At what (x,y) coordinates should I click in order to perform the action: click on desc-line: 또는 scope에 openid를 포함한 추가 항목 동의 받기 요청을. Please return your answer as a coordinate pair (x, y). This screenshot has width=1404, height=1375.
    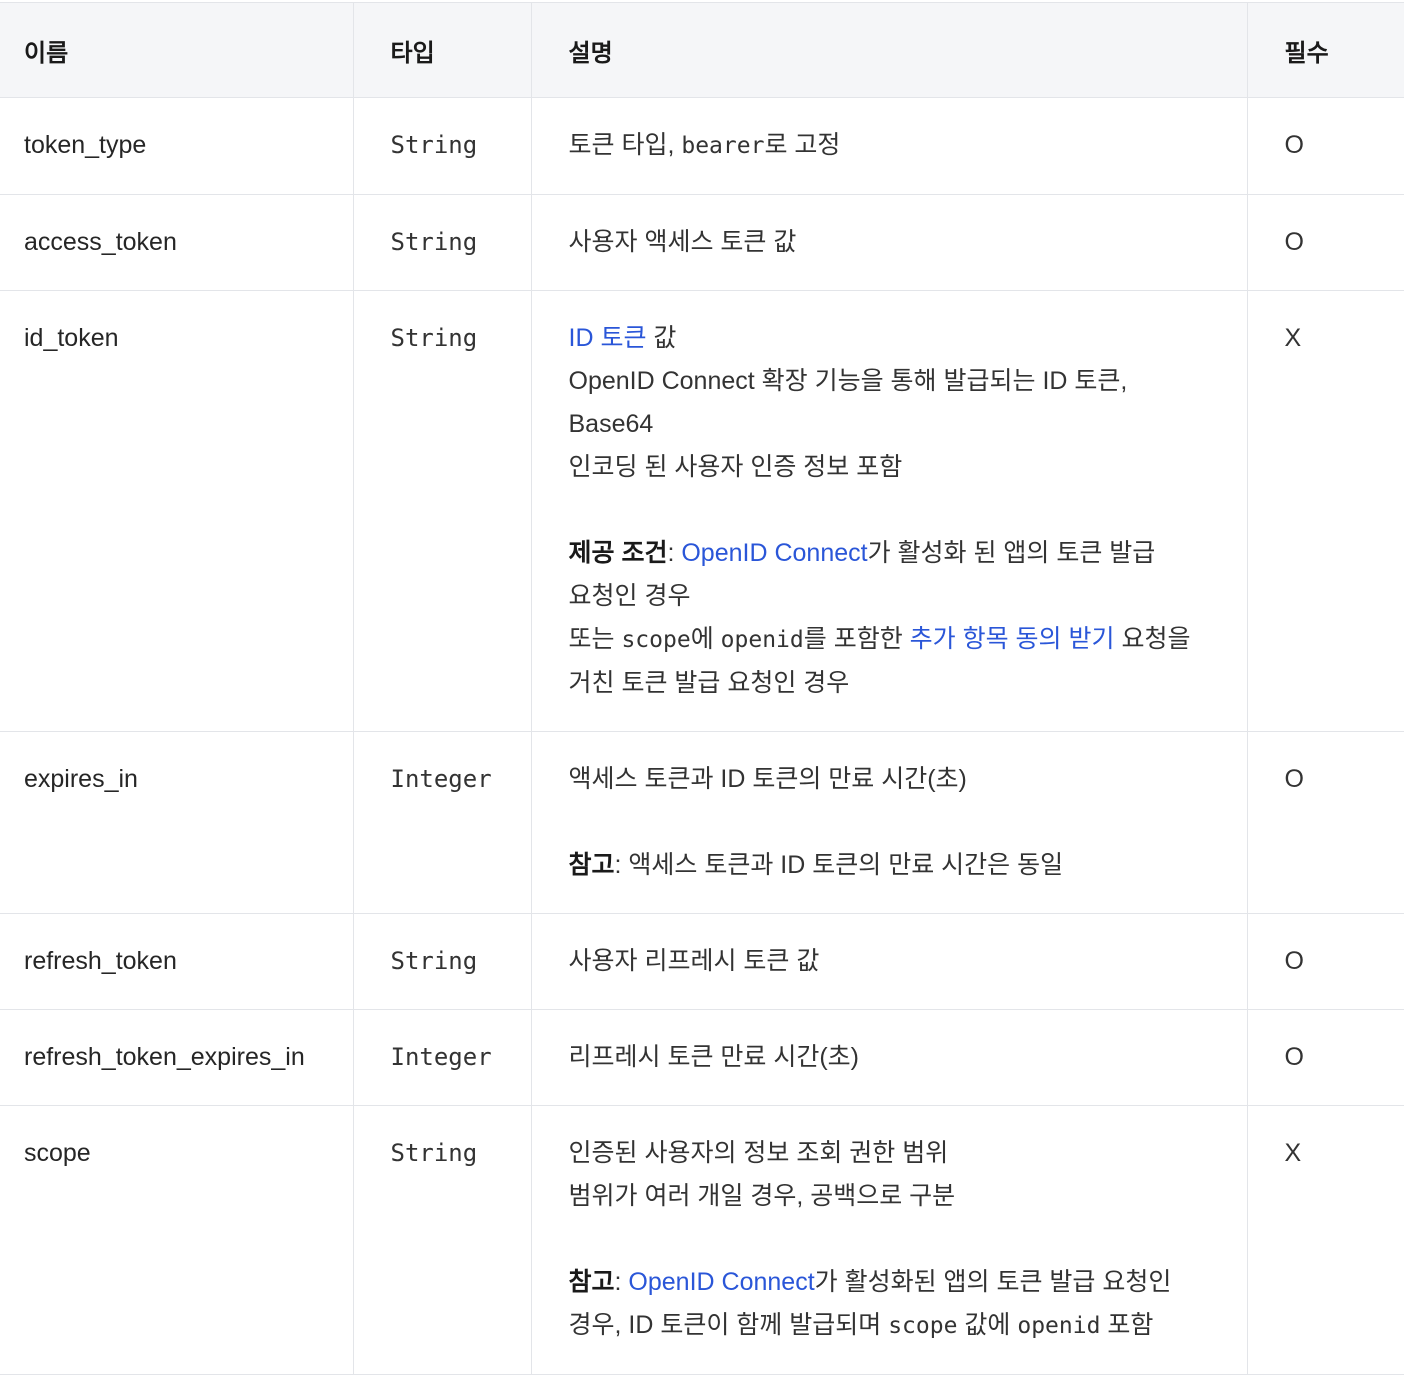
    Looking at the image, I should click on (893, 640).